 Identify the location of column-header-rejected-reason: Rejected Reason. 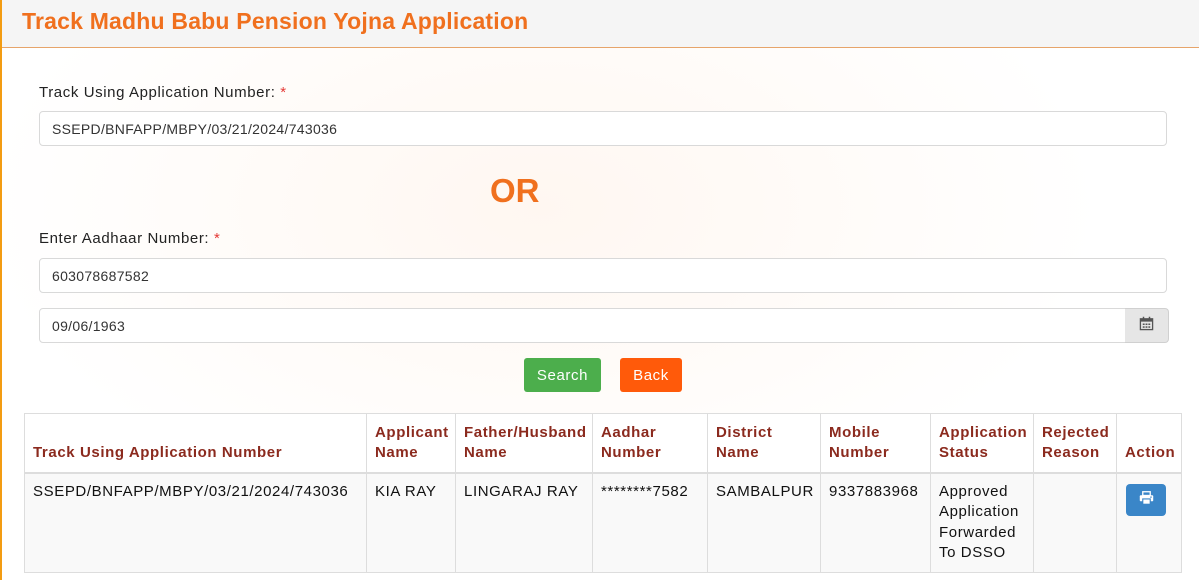
(1075, 443).